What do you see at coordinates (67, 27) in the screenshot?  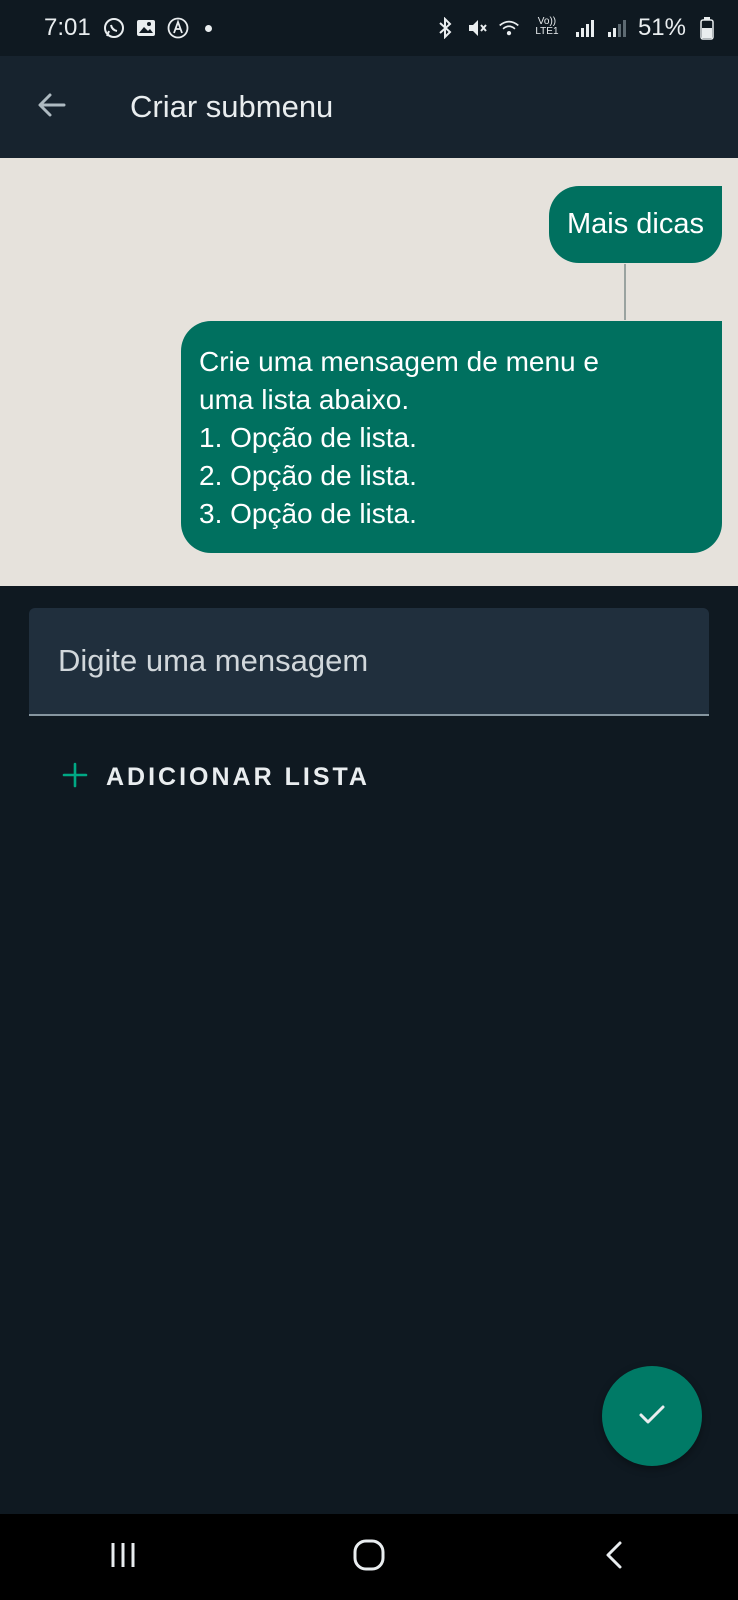 I see `status-time: 7:01` at bounding box center [67, 27].